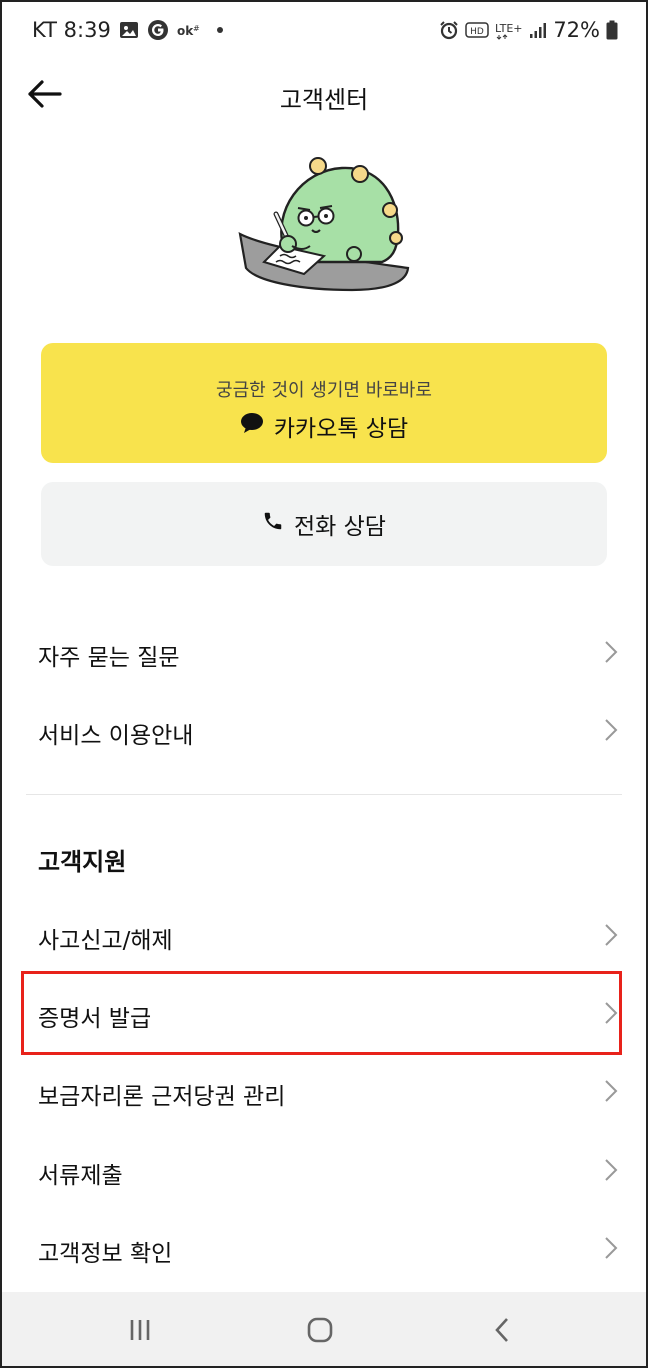 The image size is (648, 1368). What do you see at coordinates (324, 390) in the screenshot?
I see `kakaotalk-consult-subtitle: 궁금한 것이 생기면 바로바로` at bounding box center [324, 390].